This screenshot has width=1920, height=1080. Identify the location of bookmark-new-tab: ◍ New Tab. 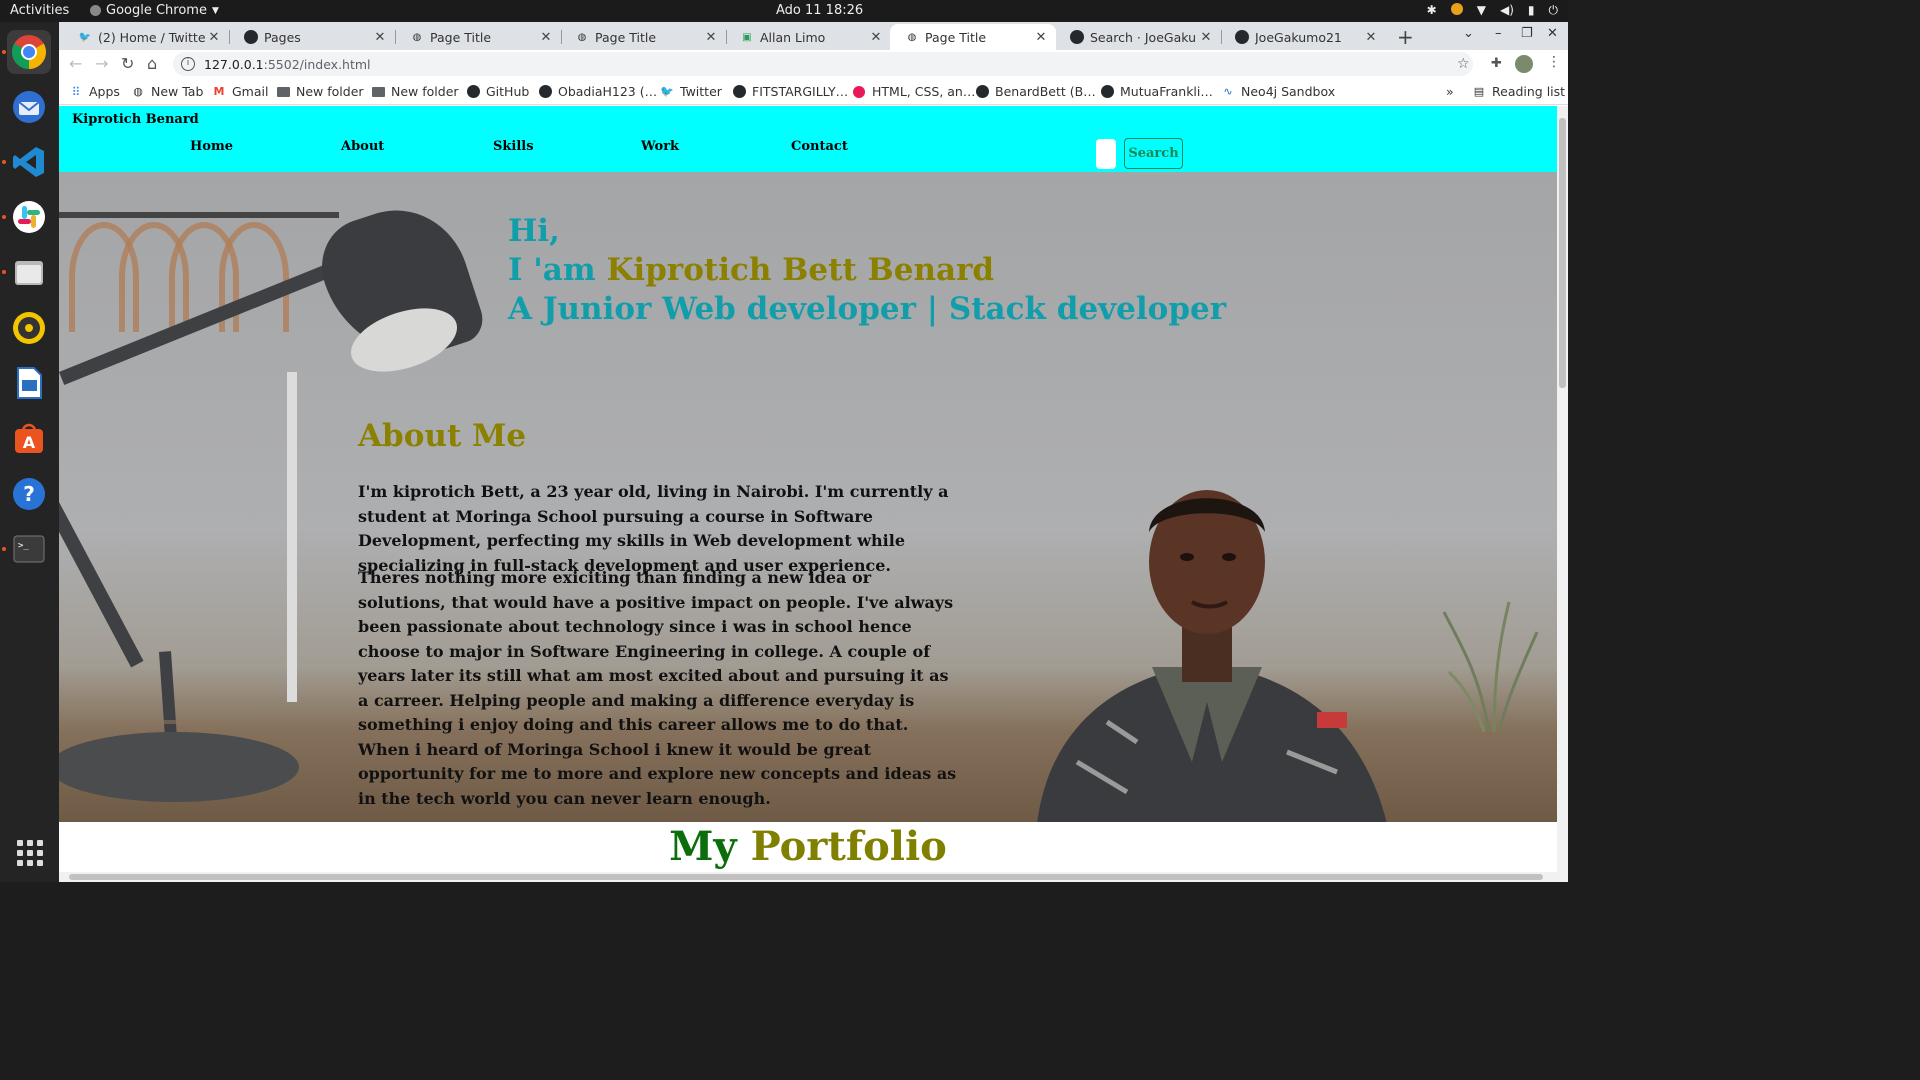
(167, 91).